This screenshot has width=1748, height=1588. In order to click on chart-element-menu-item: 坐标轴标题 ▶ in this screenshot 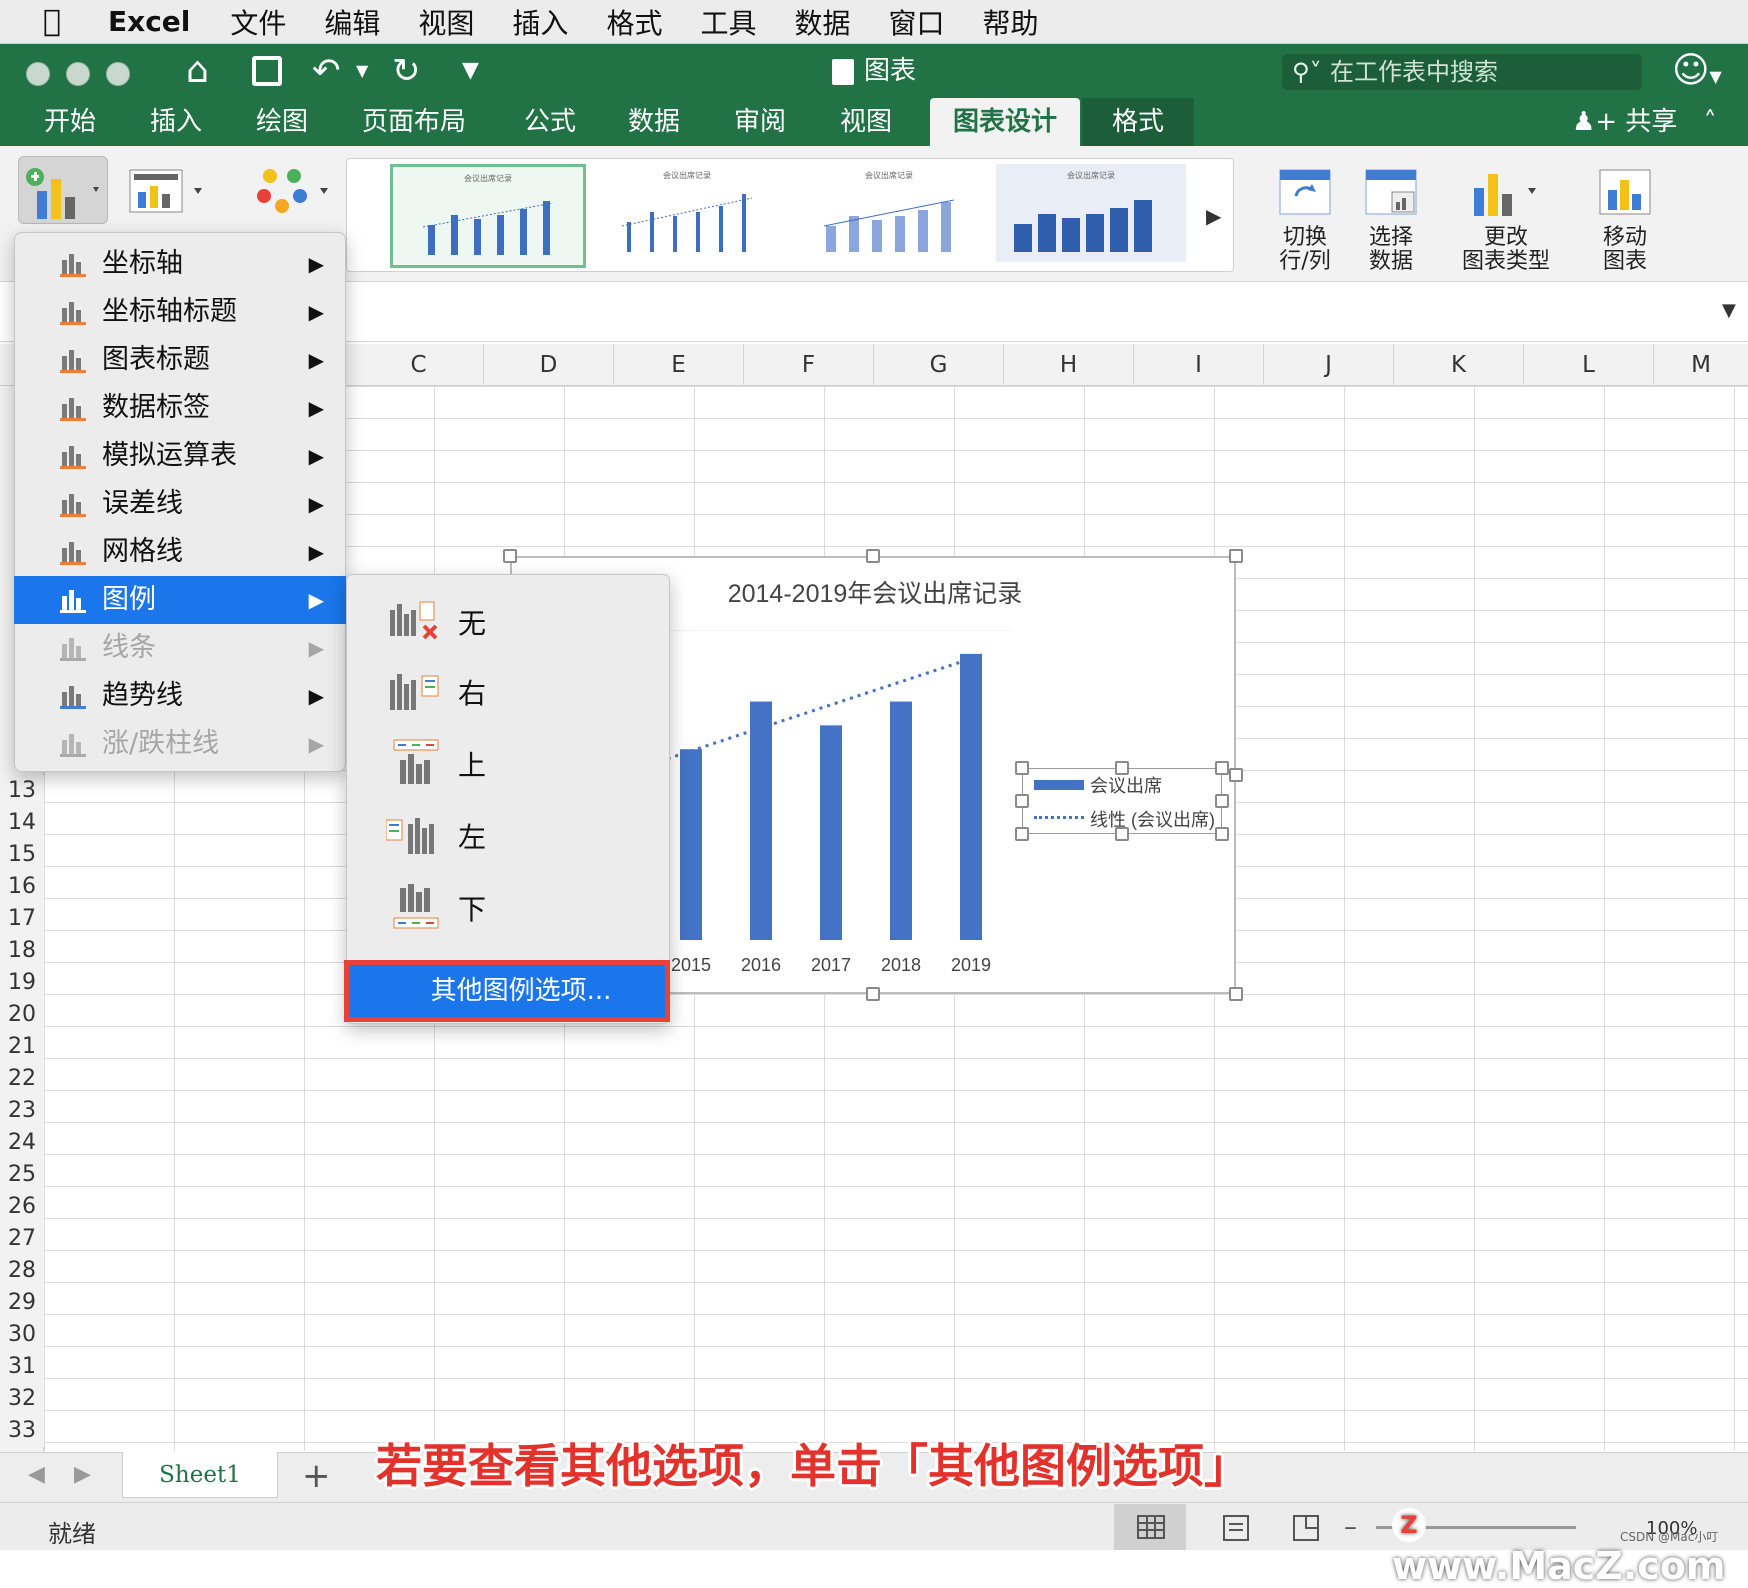, I will do `click(180, 312)`.